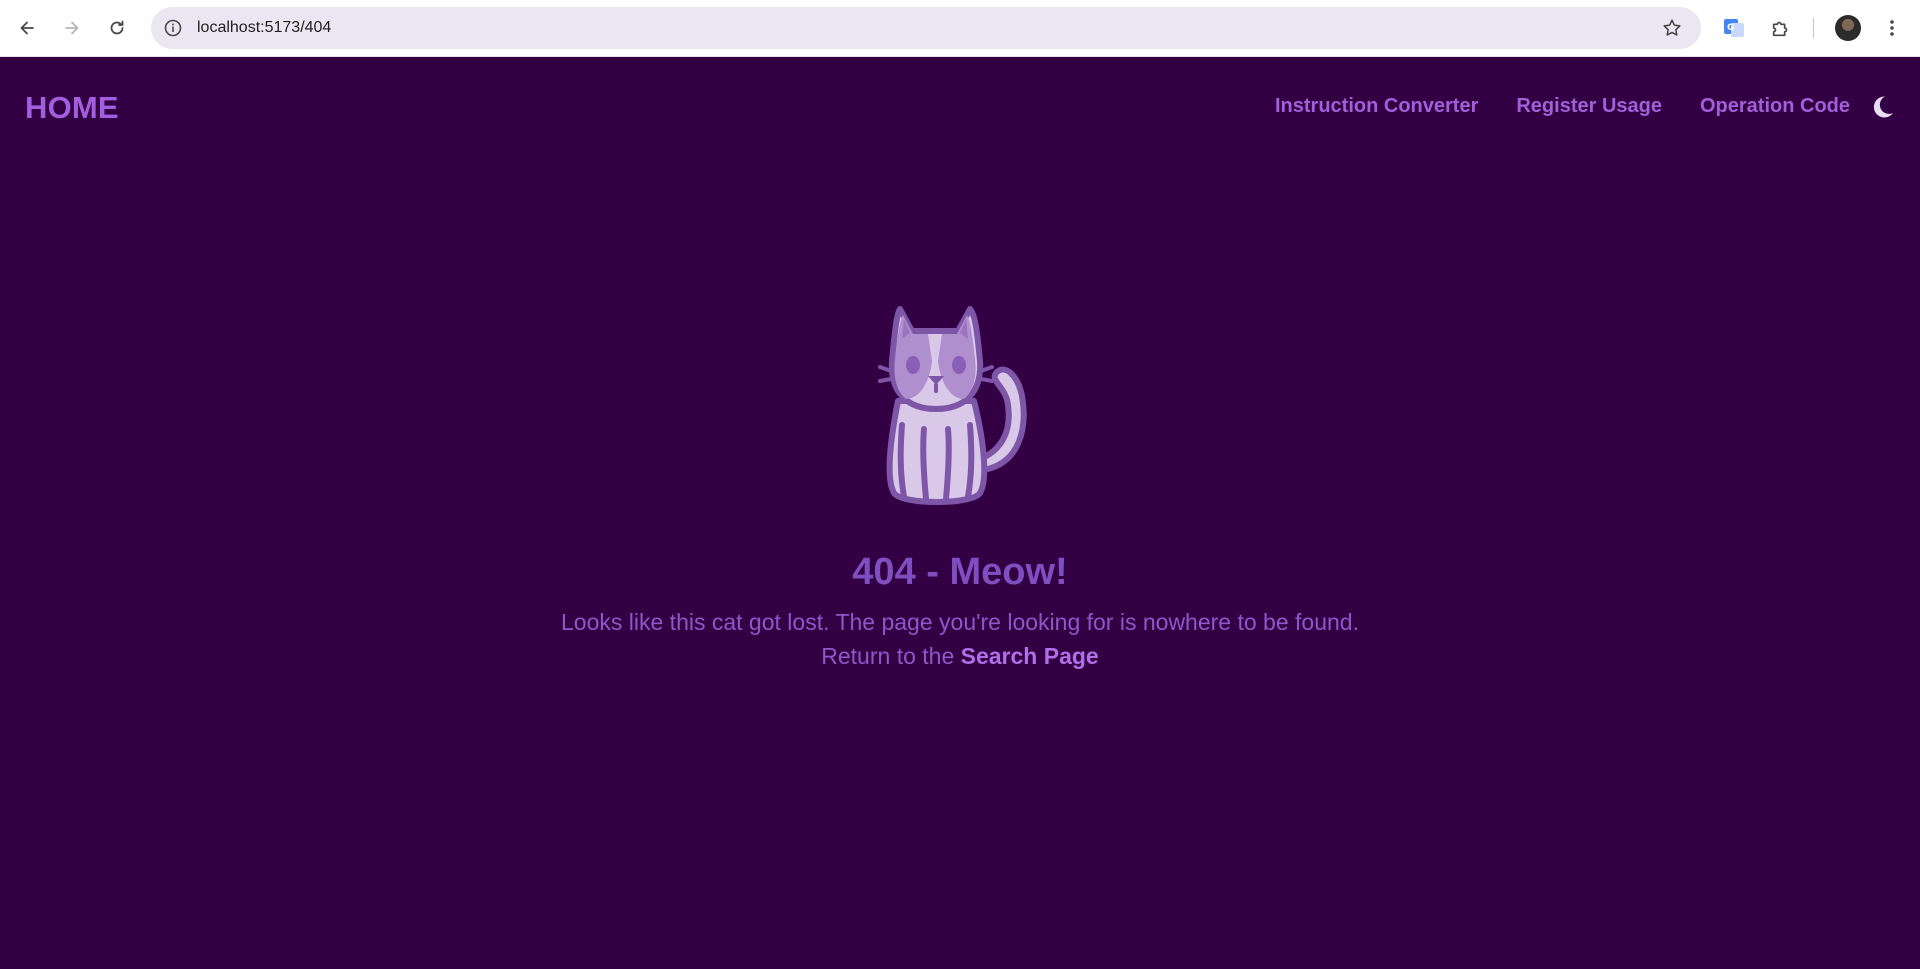 This screenshot has height=969, width=1920. Describe the element at coordinates (888, 656) in the screenshot. I see `return-prefix: Return to the` at that location.